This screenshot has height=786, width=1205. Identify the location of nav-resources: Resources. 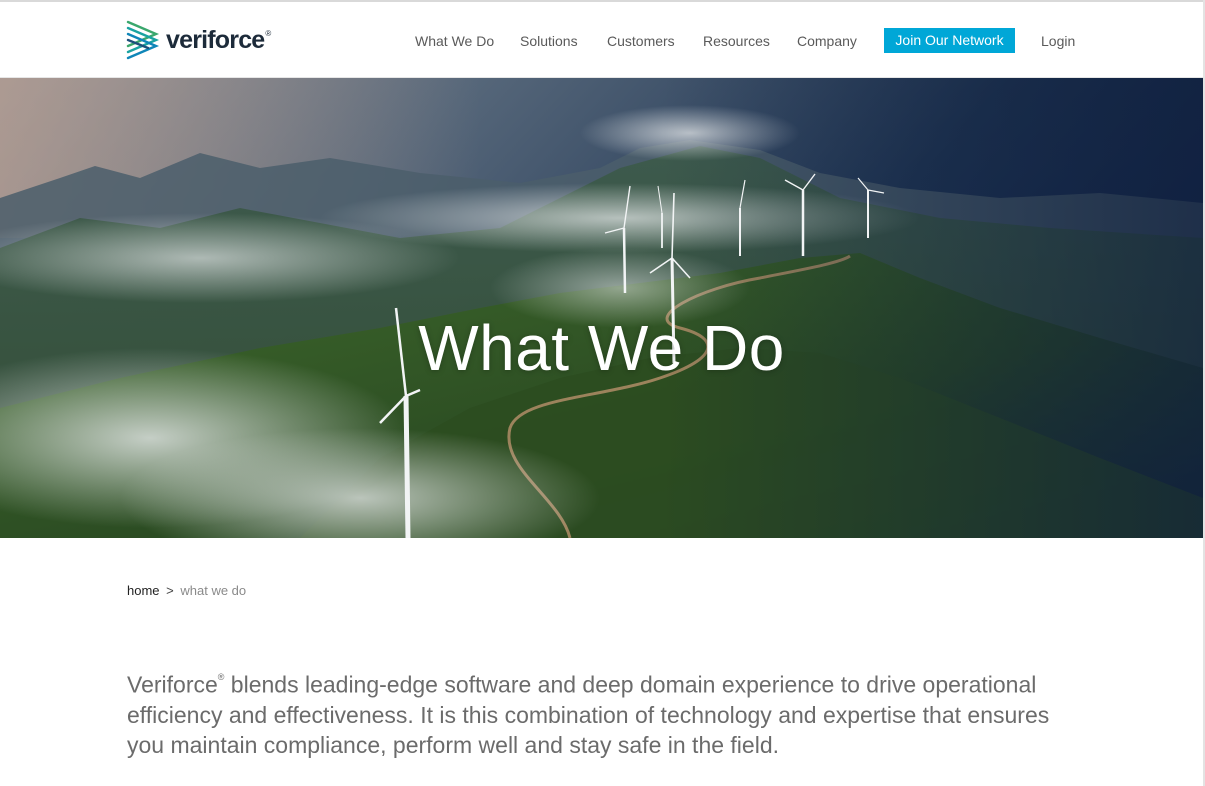
(736, 41).